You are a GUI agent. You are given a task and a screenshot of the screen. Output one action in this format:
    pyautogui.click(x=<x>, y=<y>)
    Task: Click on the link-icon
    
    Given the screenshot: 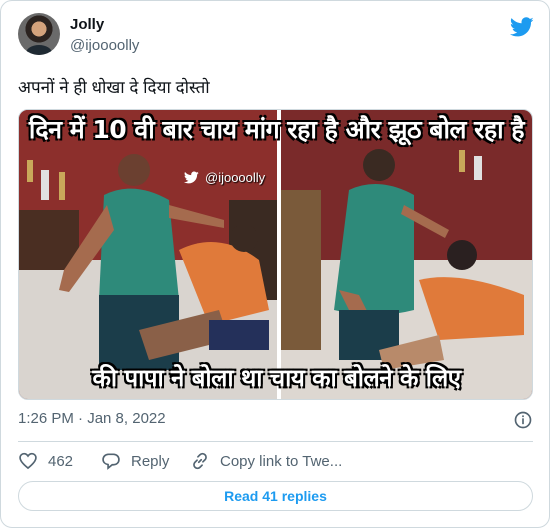 What is the action you would take?
    pyautogui.click(x=200, y=461)
    